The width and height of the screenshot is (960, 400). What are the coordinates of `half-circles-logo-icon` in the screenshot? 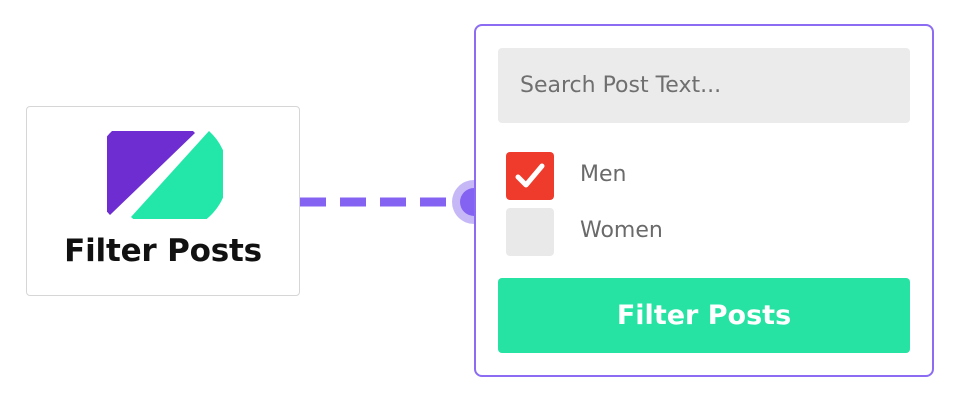 It's located at (165, 175).